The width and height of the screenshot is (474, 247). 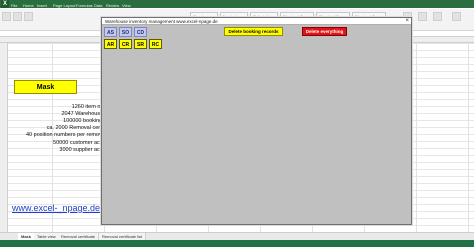 What do you see at coordinates (110, 32) in the screenshot?
I see `as-button: AS` at bounding box center [110, 32].